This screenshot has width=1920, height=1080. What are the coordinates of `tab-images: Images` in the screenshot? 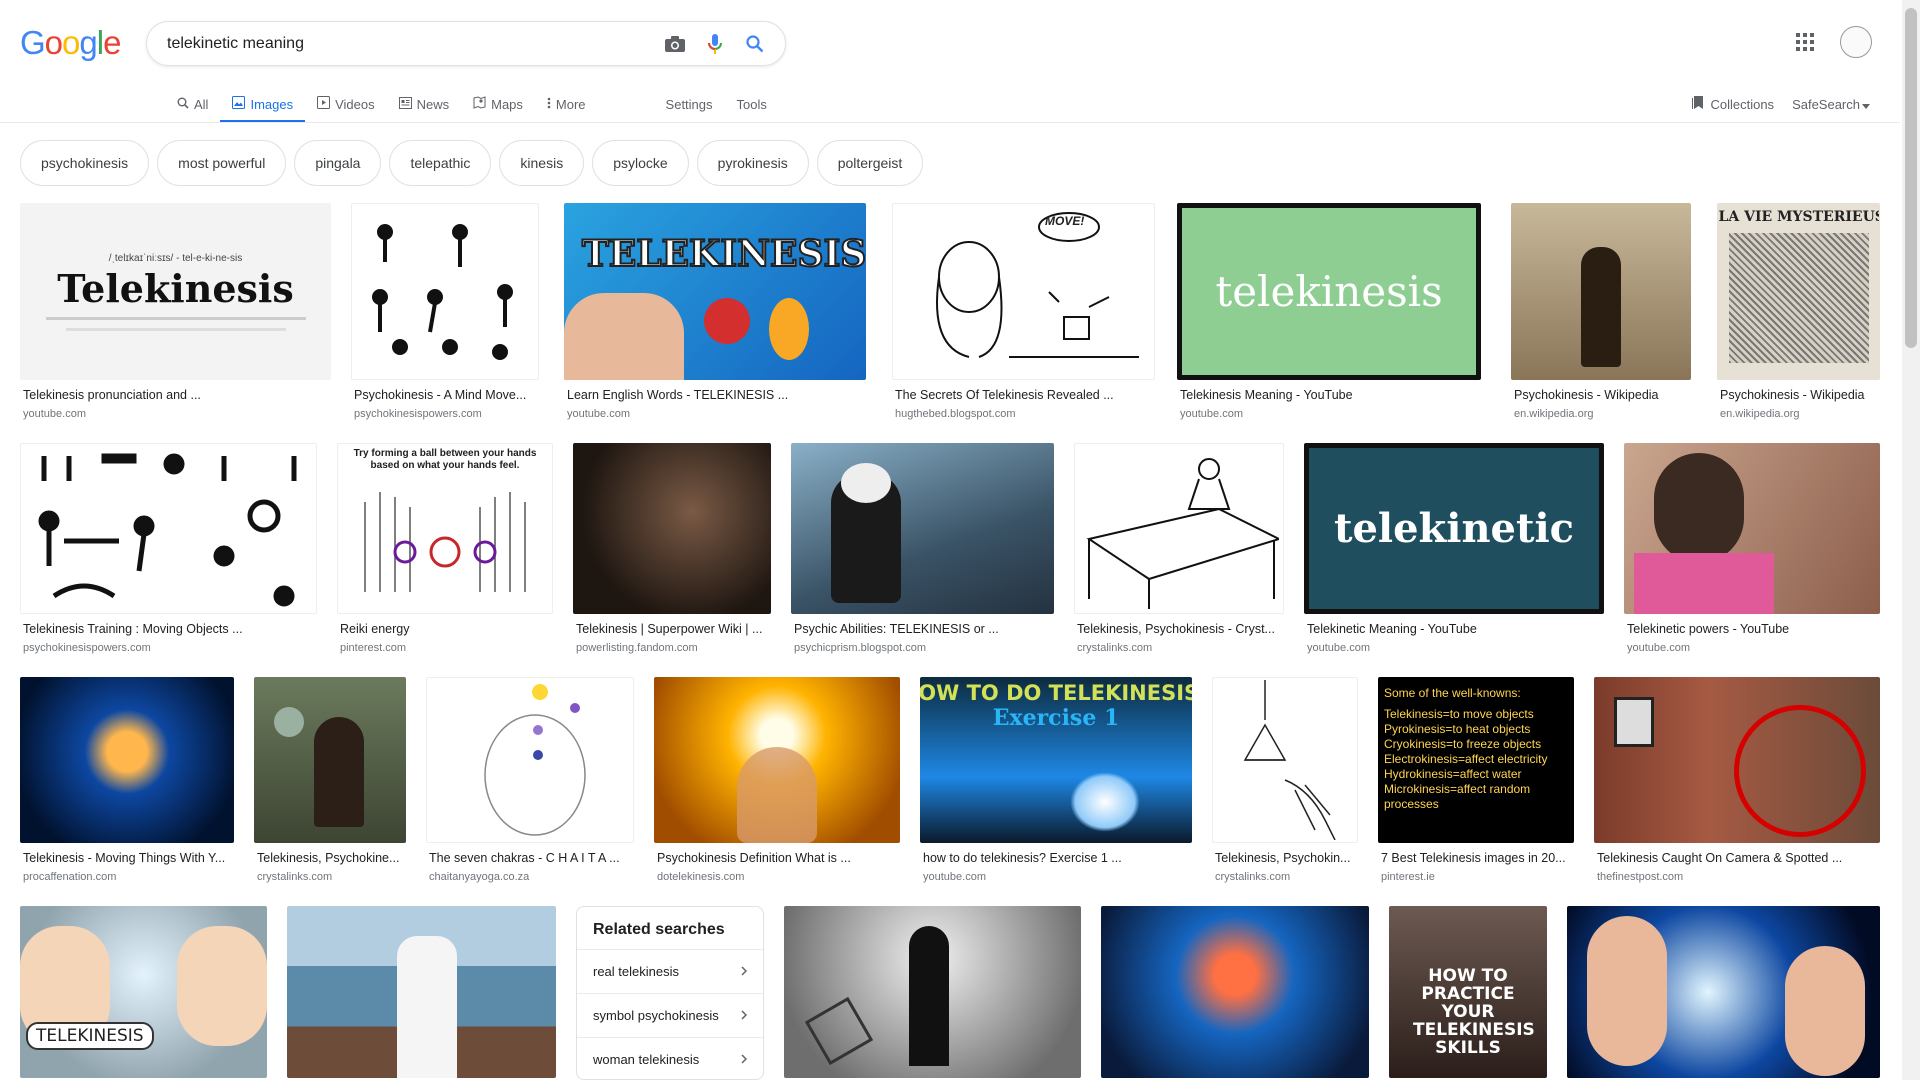 It's located at (262, 104).